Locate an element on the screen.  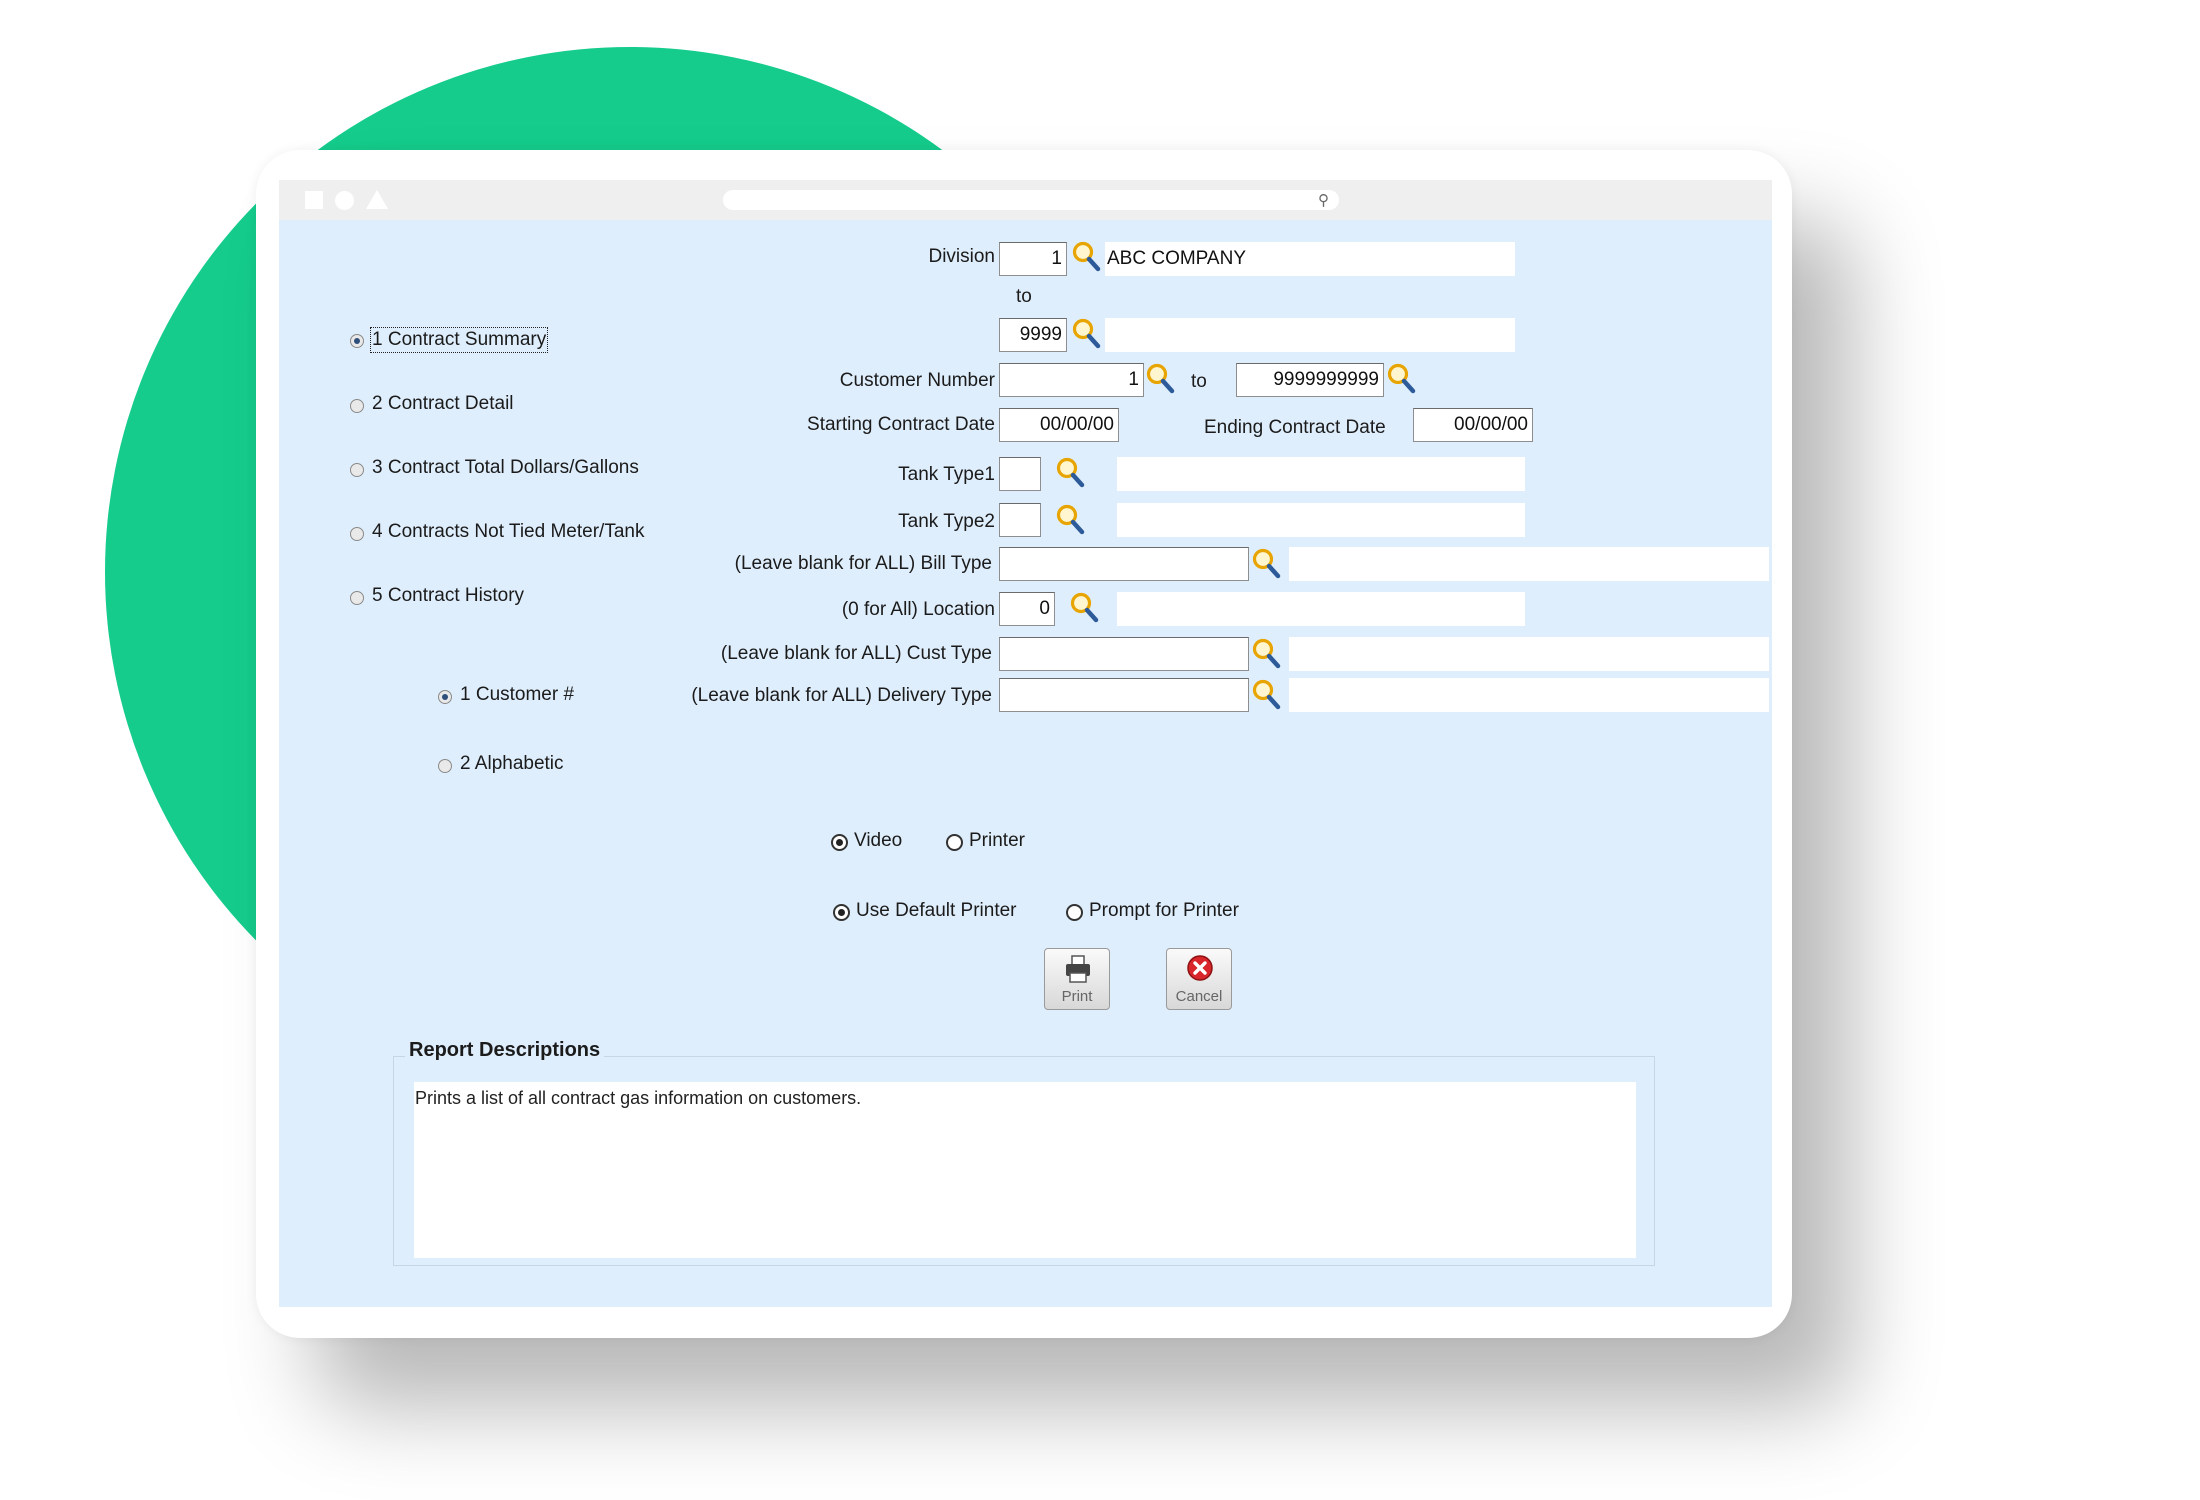
tank-type1-search-icon is located at coordinates (1071, 473).